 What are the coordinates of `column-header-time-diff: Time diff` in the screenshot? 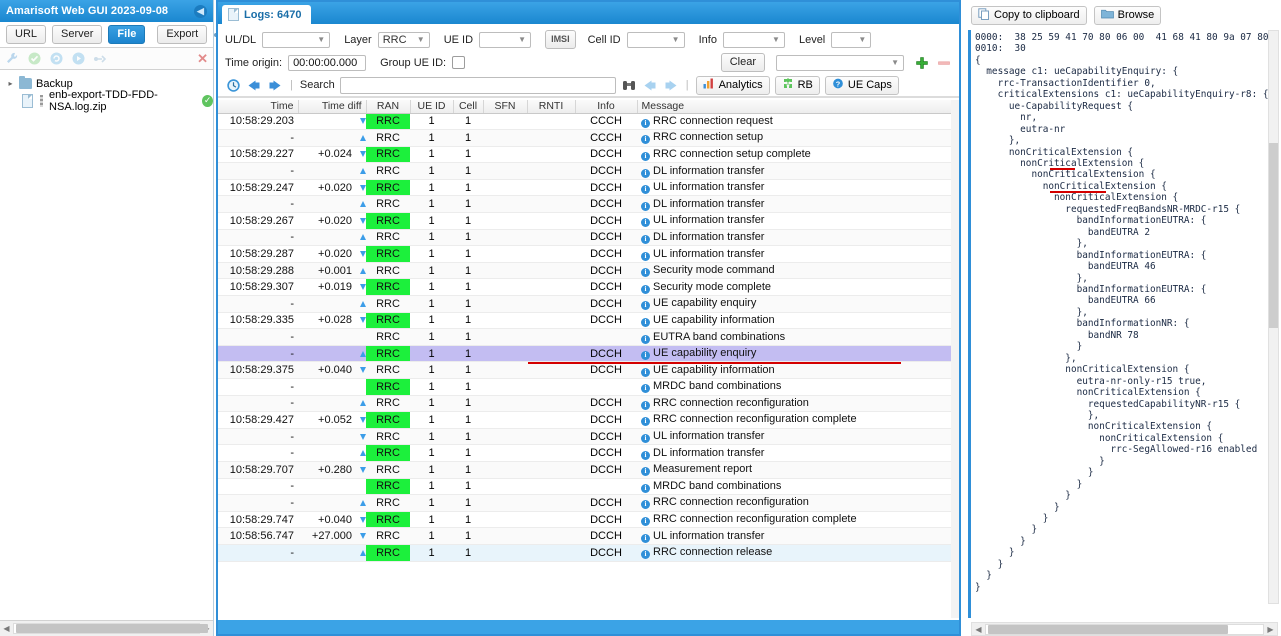 It's located at (332, 107).